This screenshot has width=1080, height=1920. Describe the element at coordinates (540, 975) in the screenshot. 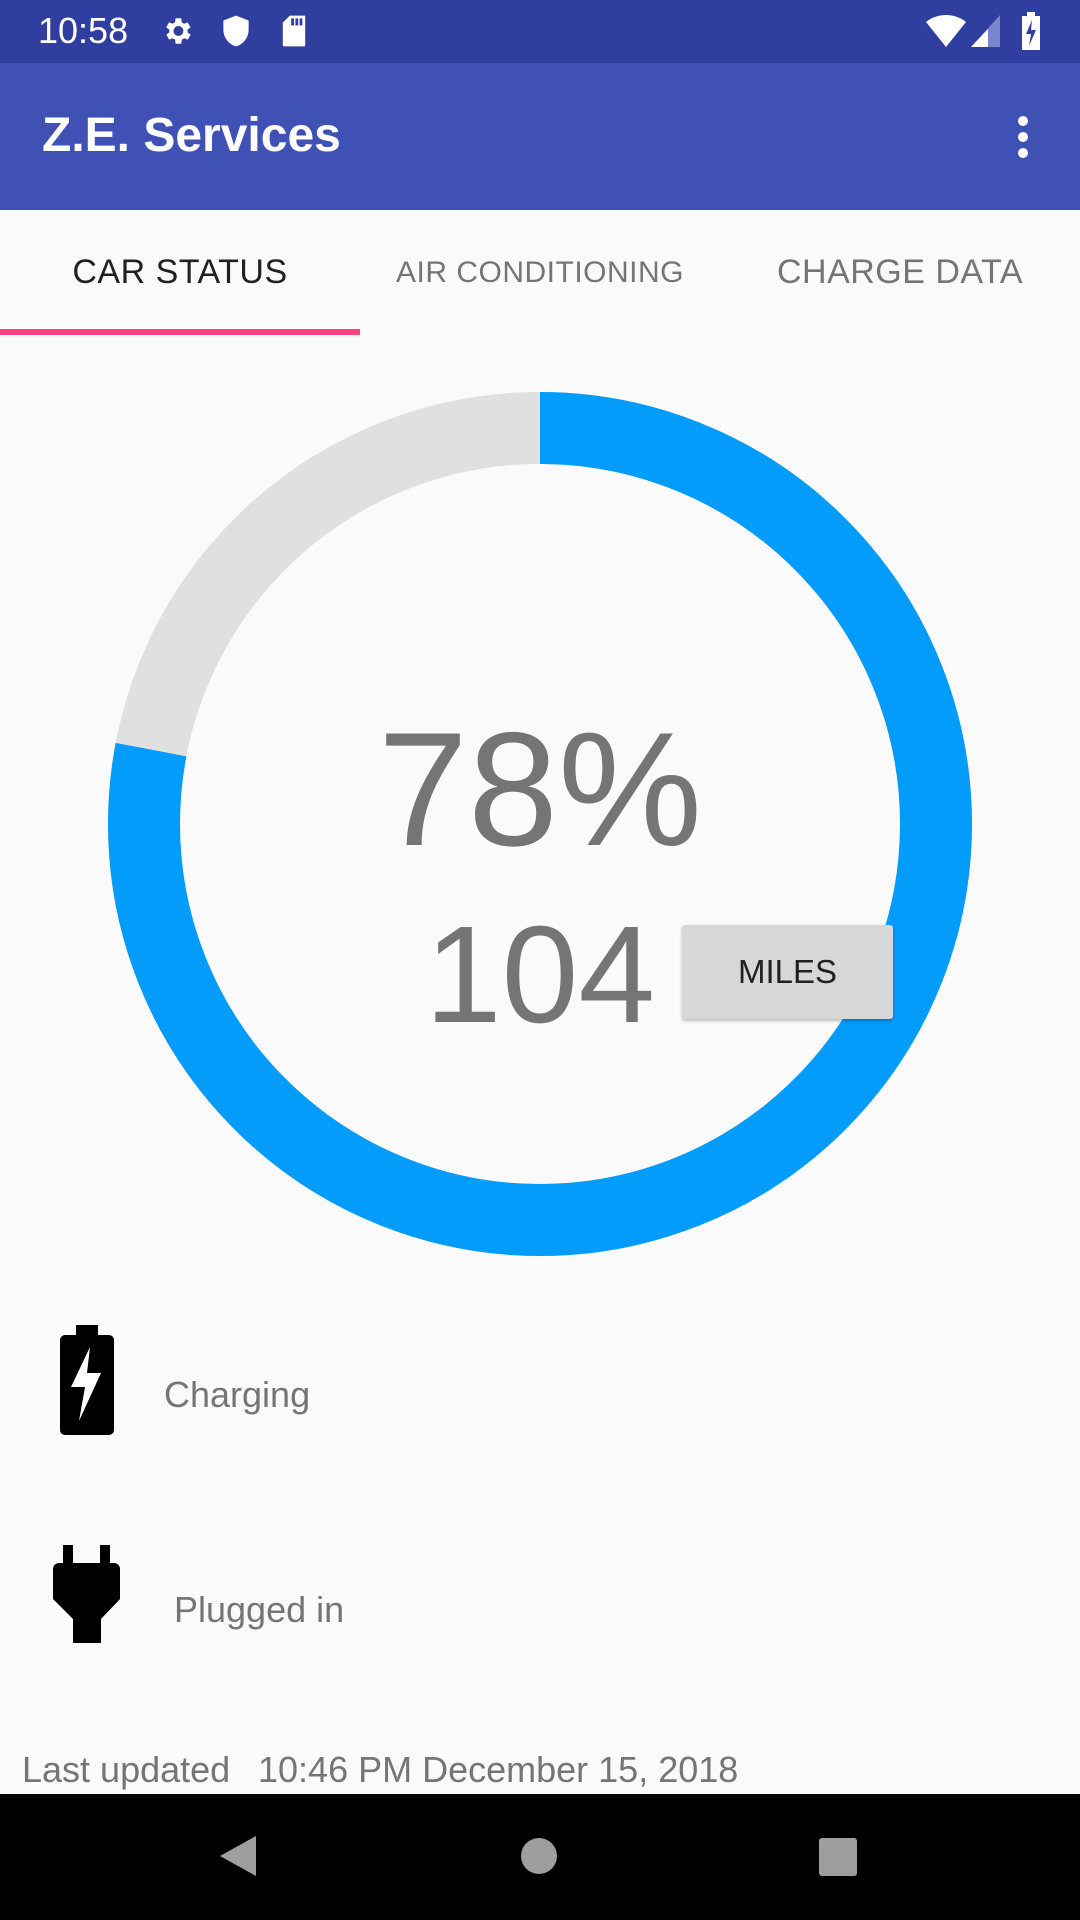

I see `range-value: 104` at that location.